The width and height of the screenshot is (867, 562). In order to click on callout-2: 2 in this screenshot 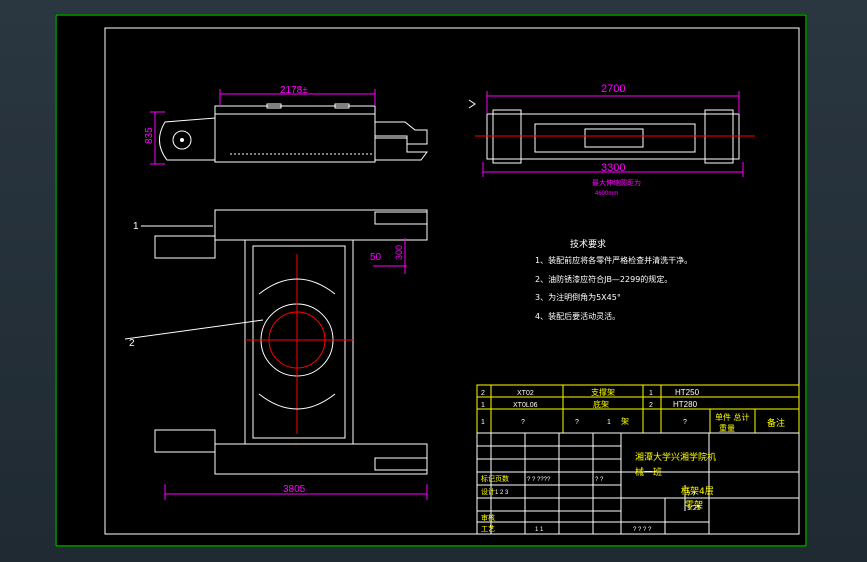, I will do `click(132, 343)`.